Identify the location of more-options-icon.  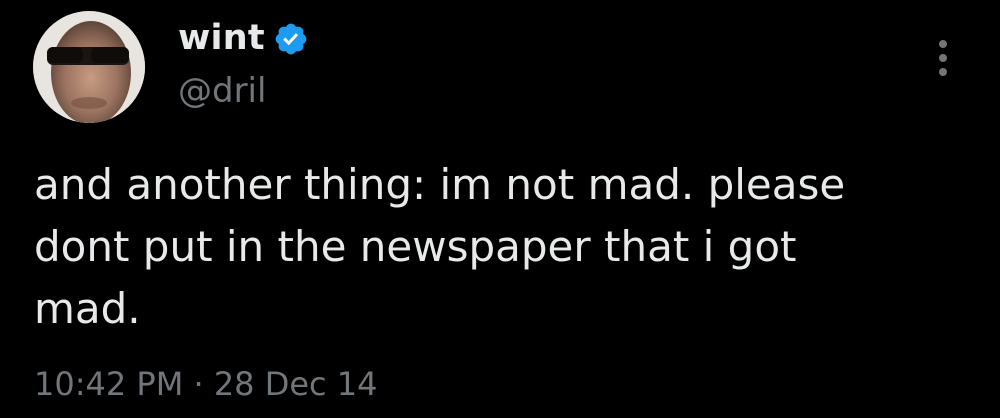
(943, 58).